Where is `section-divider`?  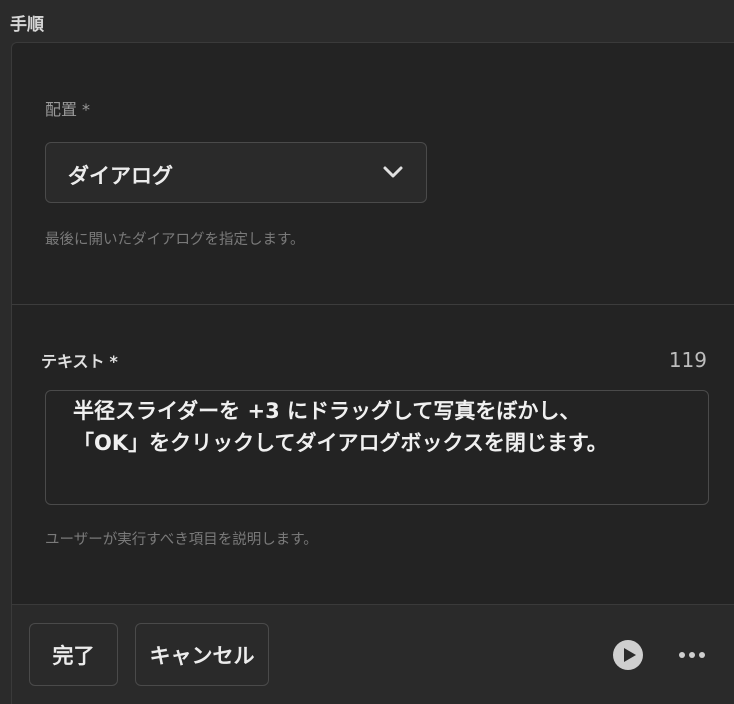 section-divider is located at coordinates (373, 304).